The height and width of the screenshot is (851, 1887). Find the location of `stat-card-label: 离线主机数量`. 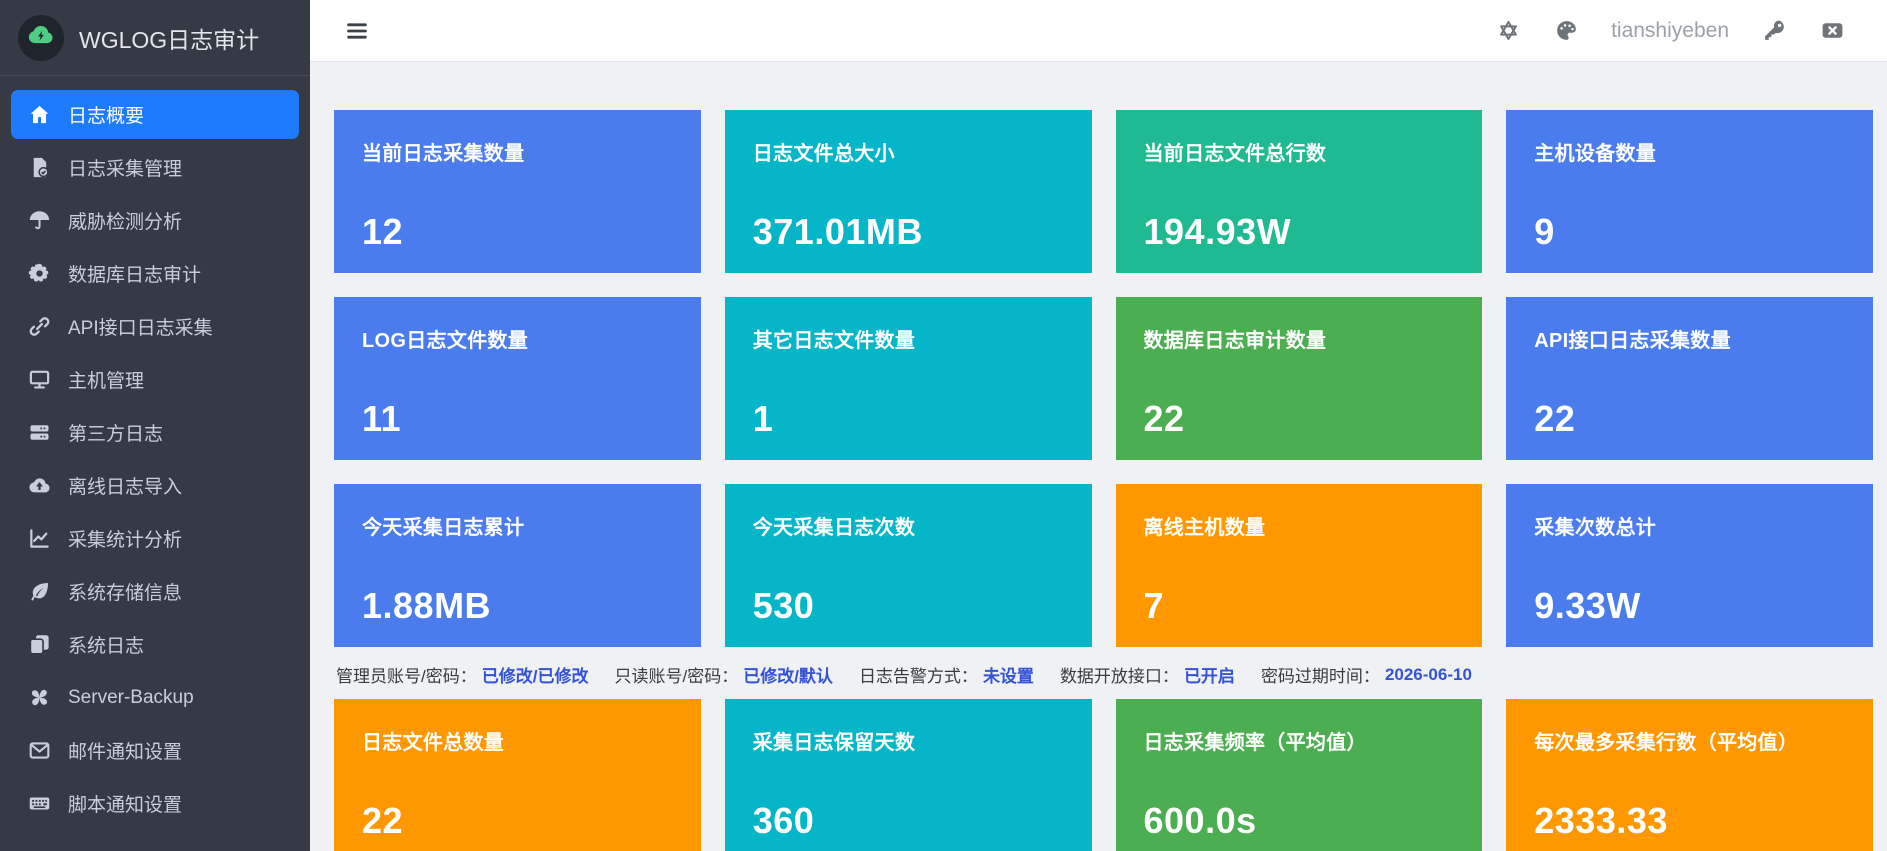

stat-card-label: 离线主机数量 is located at coordinates (1204, 528).